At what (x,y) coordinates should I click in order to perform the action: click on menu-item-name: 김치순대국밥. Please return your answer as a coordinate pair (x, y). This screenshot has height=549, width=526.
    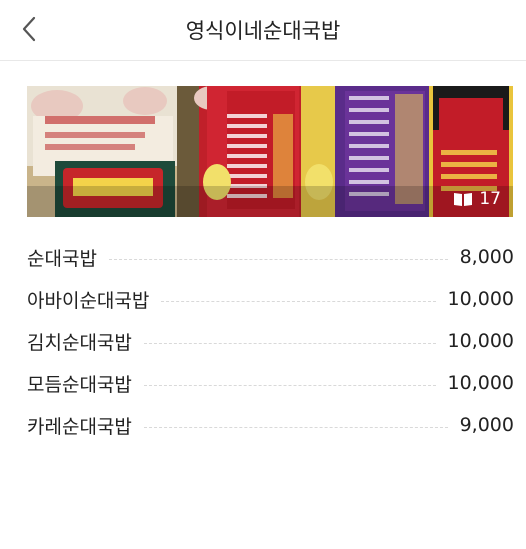
    Looking at the image, I should click on (79, 342).